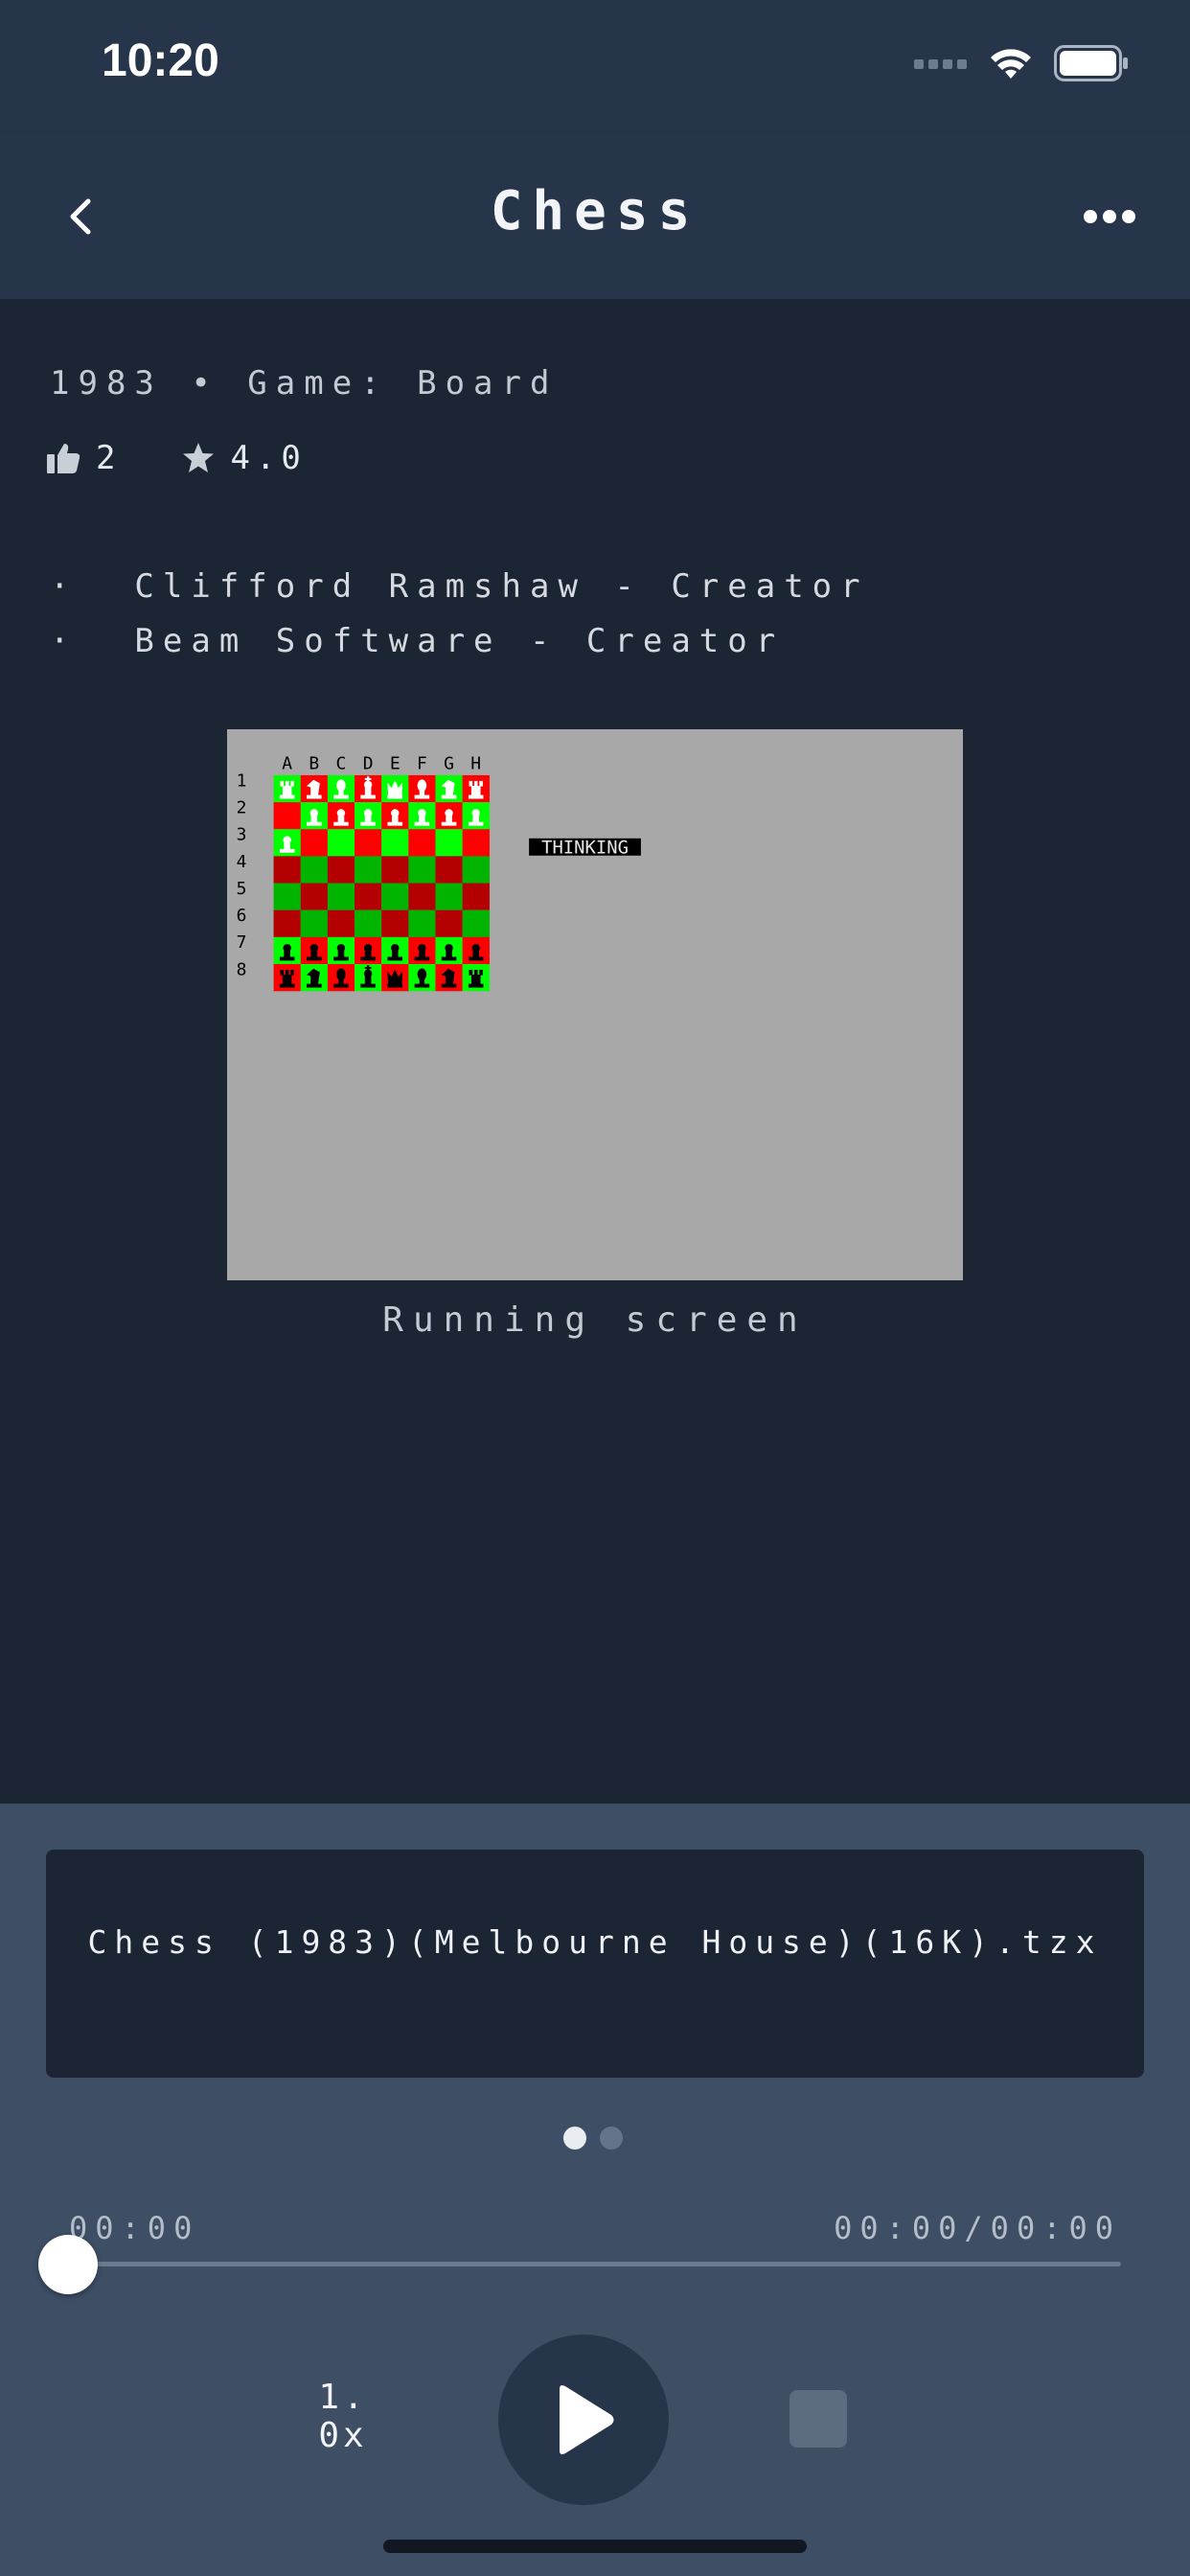 The height and width of the screenshot is (2576, 1190). Describe the element at coordinates (369, 763) in the screenshot. I see `column-label: D` at that location.